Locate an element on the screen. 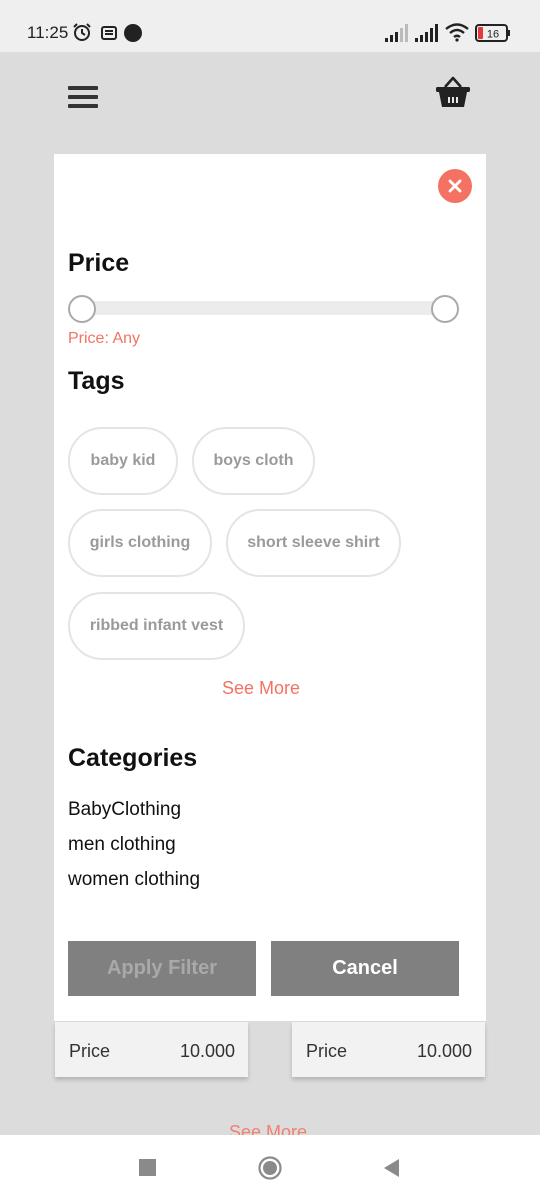  price-status: Price: Any is located at coordinates (104, 338).